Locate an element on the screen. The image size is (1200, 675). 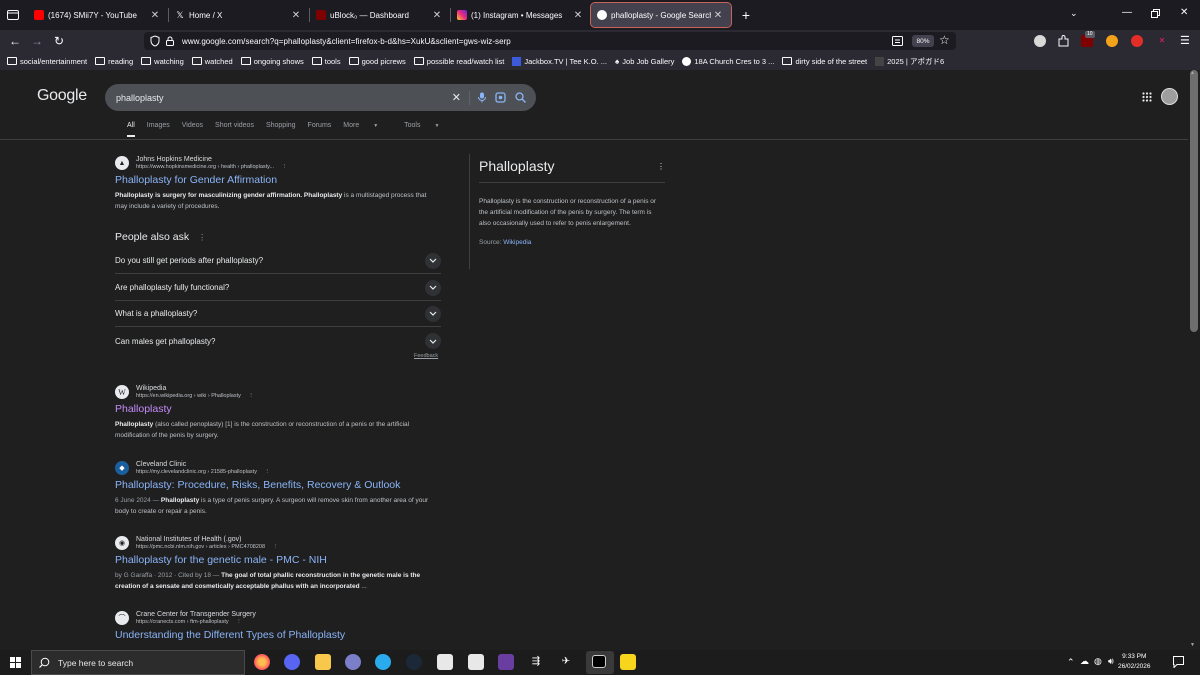
extension-play-icon is located at coordinates (1137, 41).